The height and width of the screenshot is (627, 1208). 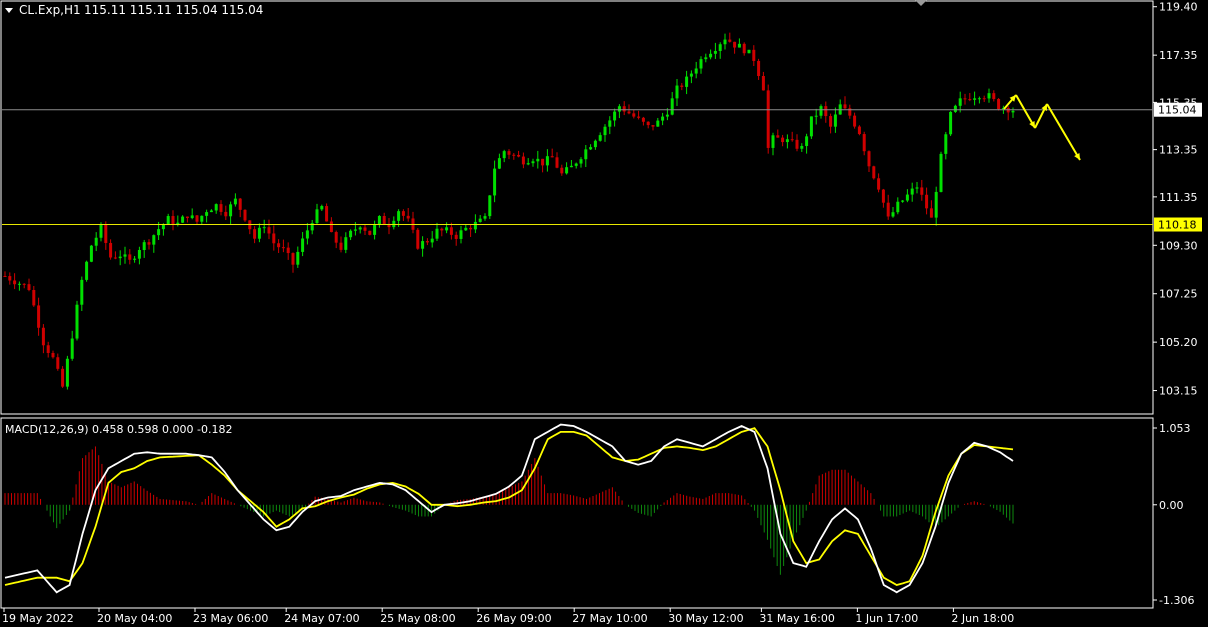 I want to click on time-tick-label: 26 May 09:00, so click(x=513, y=618).